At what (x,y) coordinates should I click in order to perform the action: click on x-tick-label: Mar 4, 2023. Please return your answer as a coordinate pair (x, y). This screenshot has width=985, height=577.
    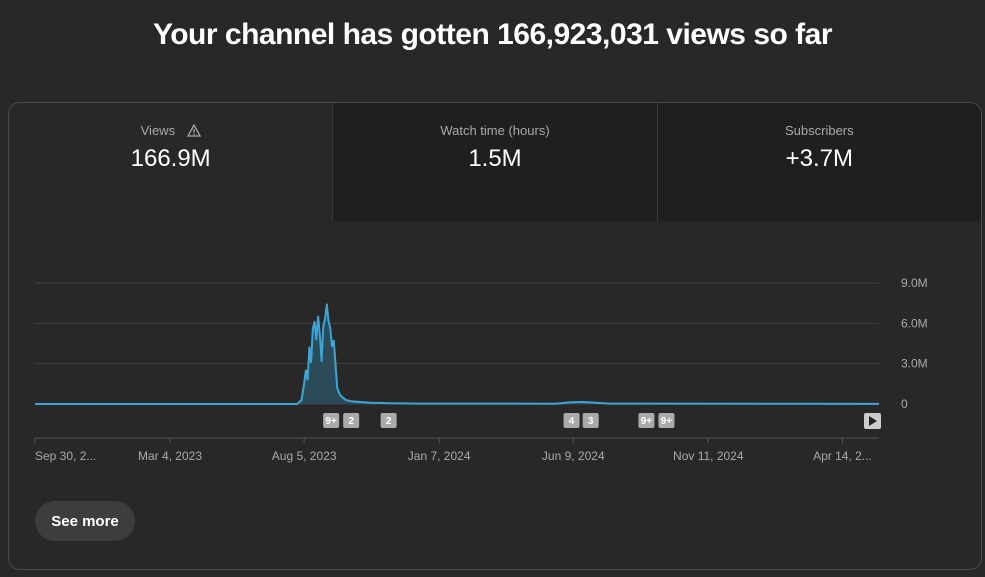
    Looking at the image, I should click on (170, 456).